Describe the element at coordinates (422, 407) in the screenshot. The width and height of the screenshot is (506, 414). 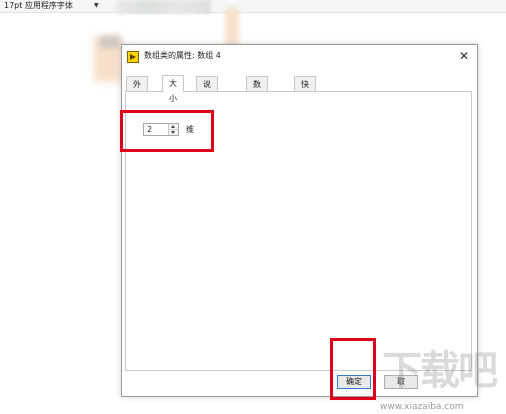
I see `watermark-url: www.xiazaiba.com` at that location.